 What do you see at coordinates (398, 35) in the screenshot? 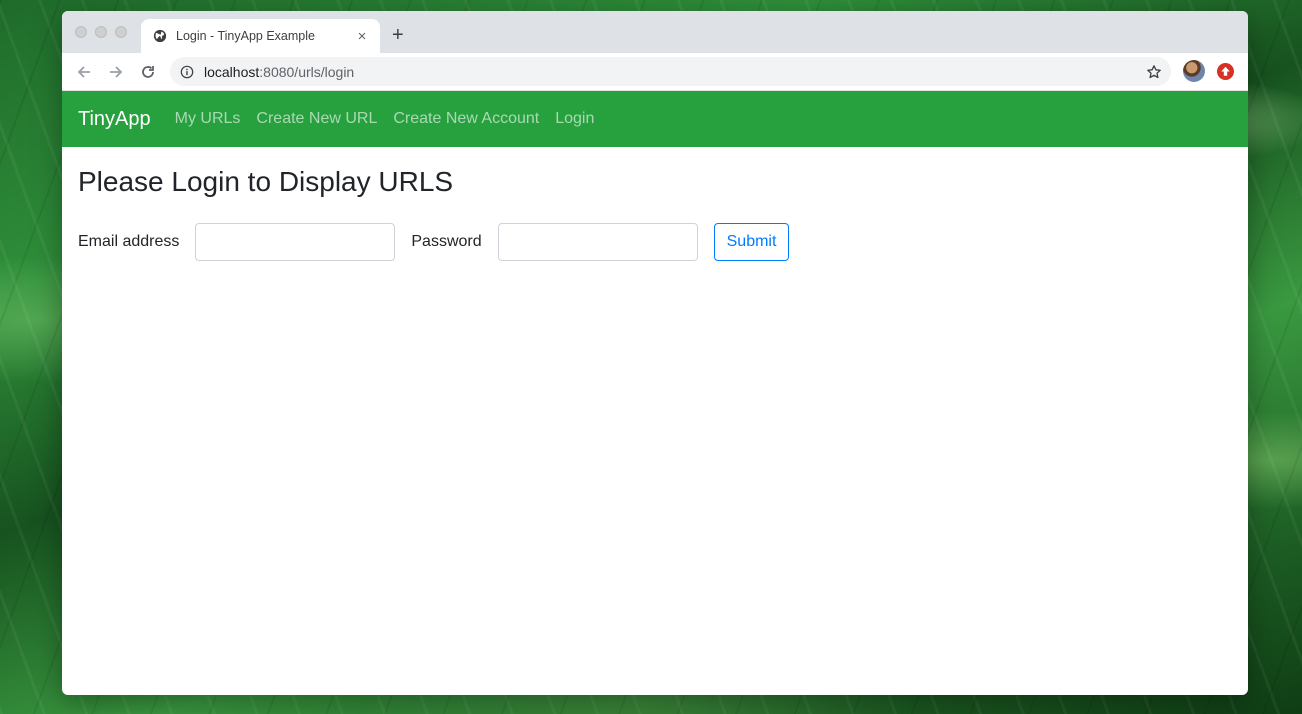
I see `new-tab-button: +` at bounding box center [398, 35].